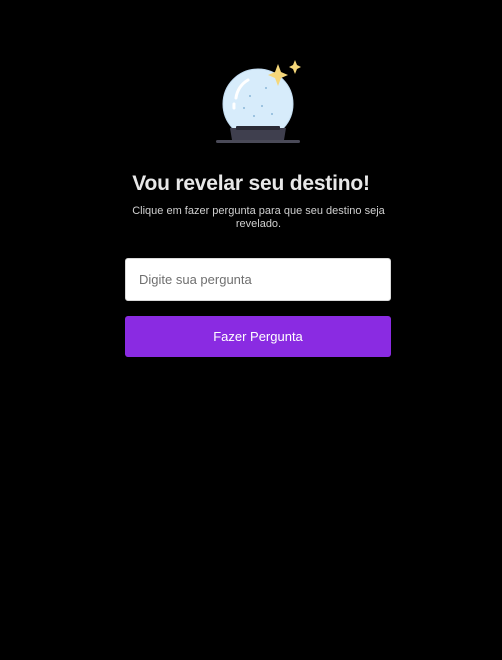  Describe the element at coordinates (251, 183) in the screenshot. I see `page-title: Vou revelar seu destino!` at that location.